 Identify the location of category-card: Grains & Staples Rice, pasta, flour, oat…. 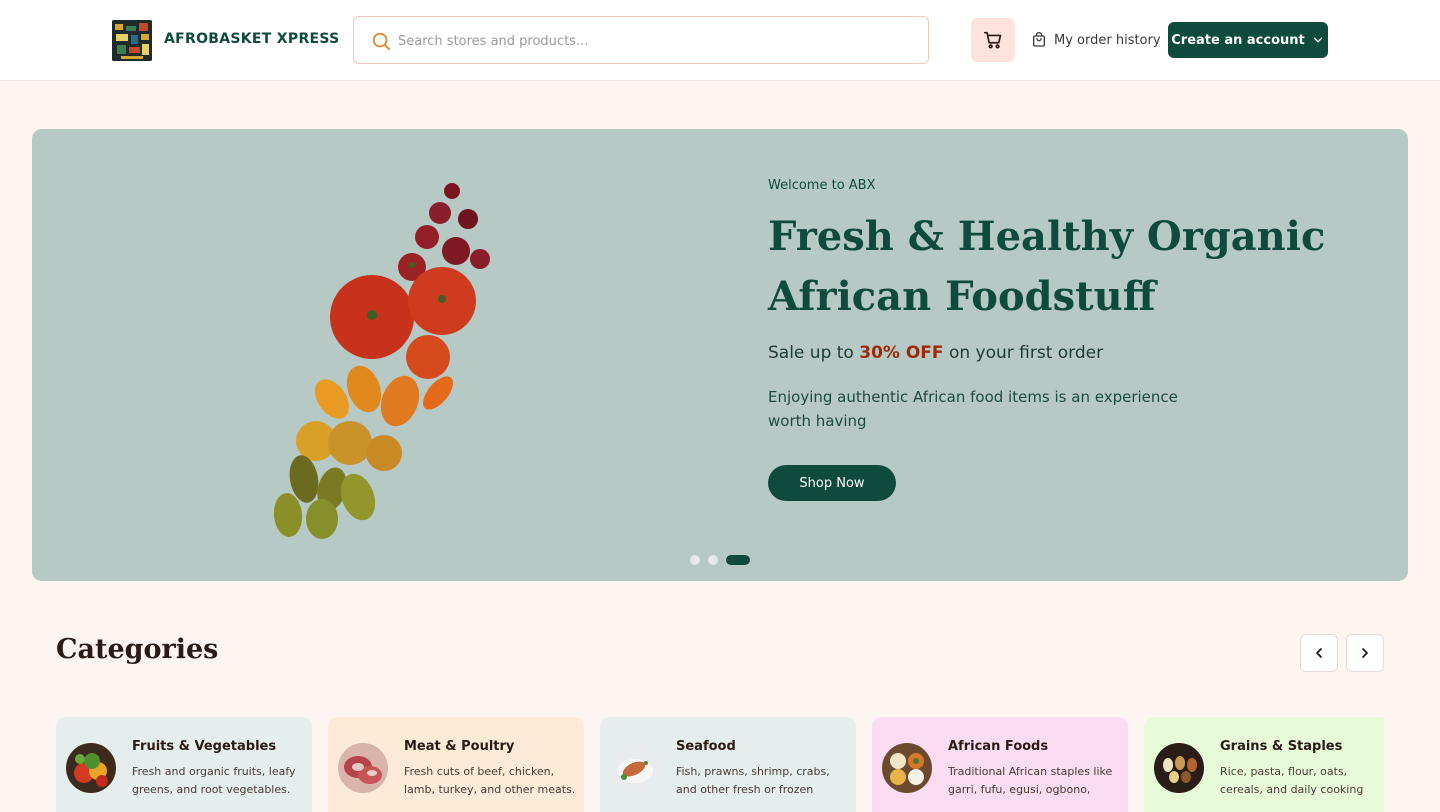
(1264, 764).